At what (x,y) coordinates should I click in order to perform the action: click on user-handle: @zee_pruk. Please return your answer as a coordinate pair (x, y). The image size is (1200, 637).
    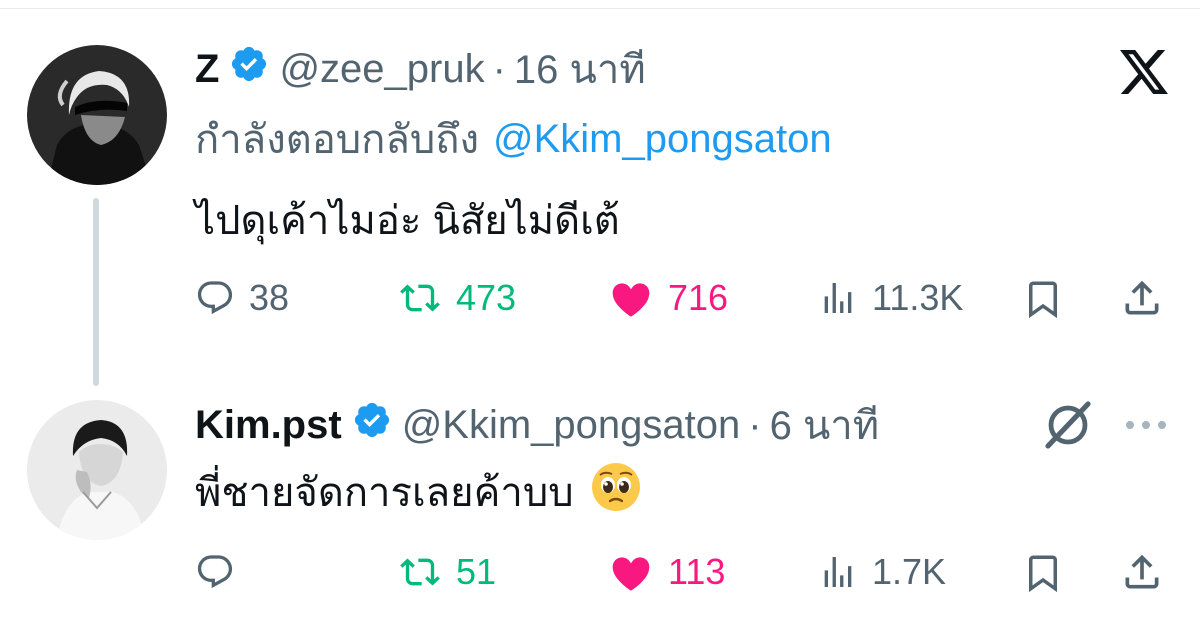
    Looking at the image, I should click on (381, 69).